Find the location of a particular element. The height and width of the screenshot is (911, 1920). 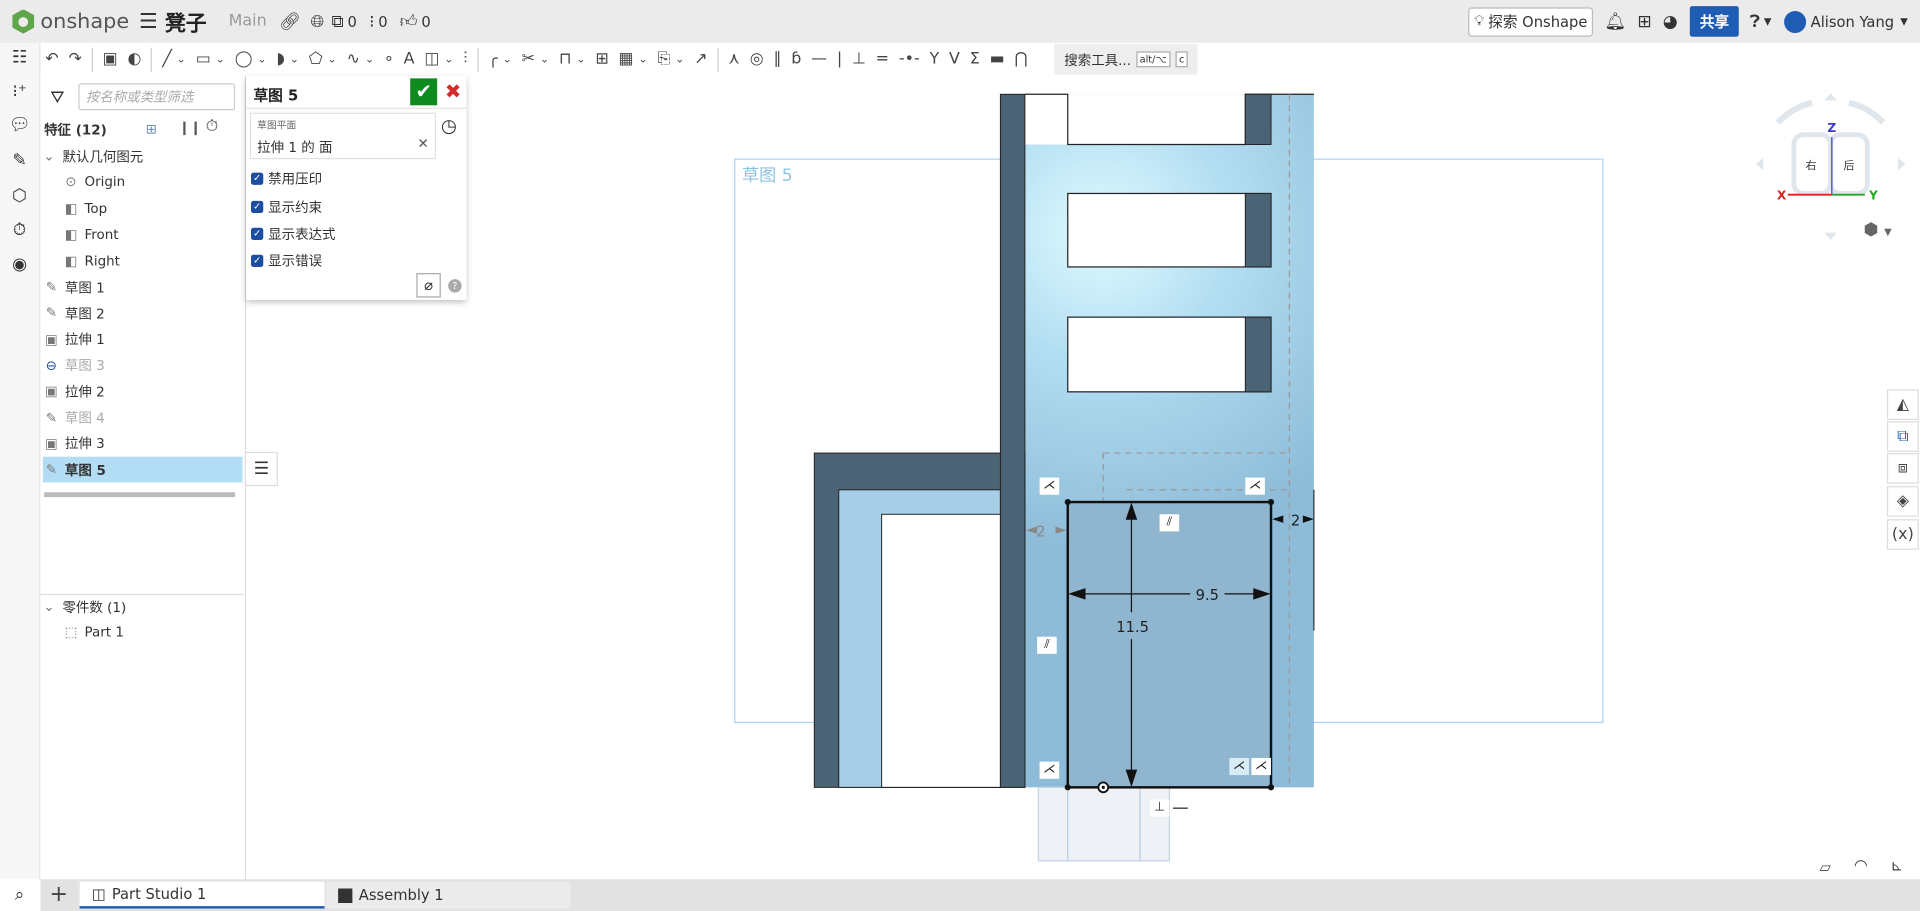

user-avatar is located at coordinates (1794, 21).